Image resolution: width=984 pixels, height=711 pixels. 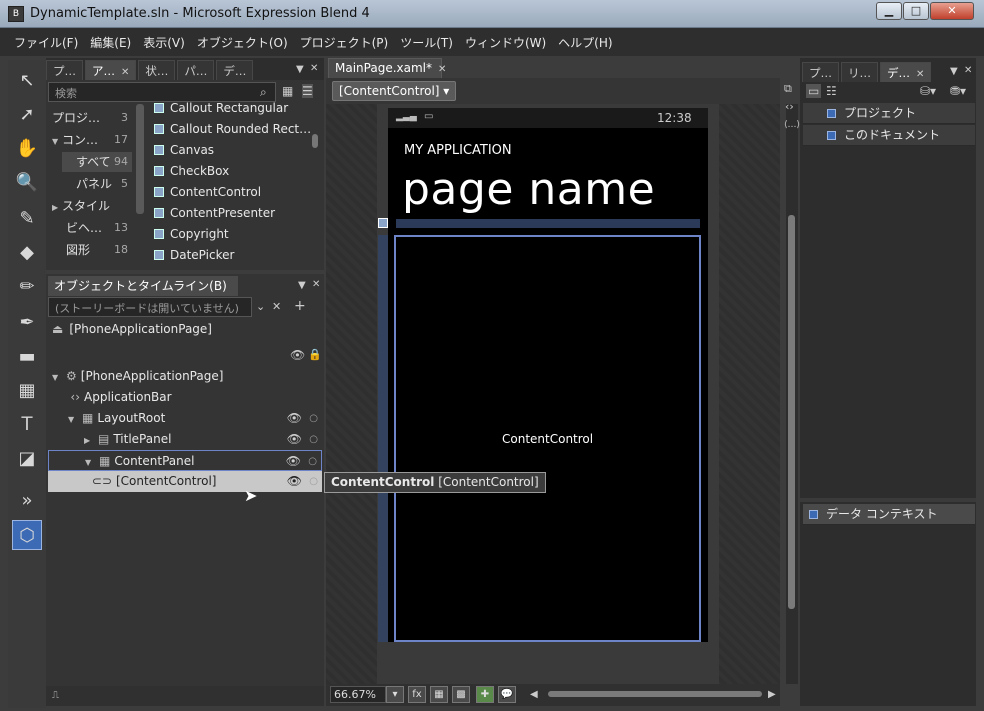 I want to click on menu-window: ウィンドウ(W), so click(x=505, y=42).